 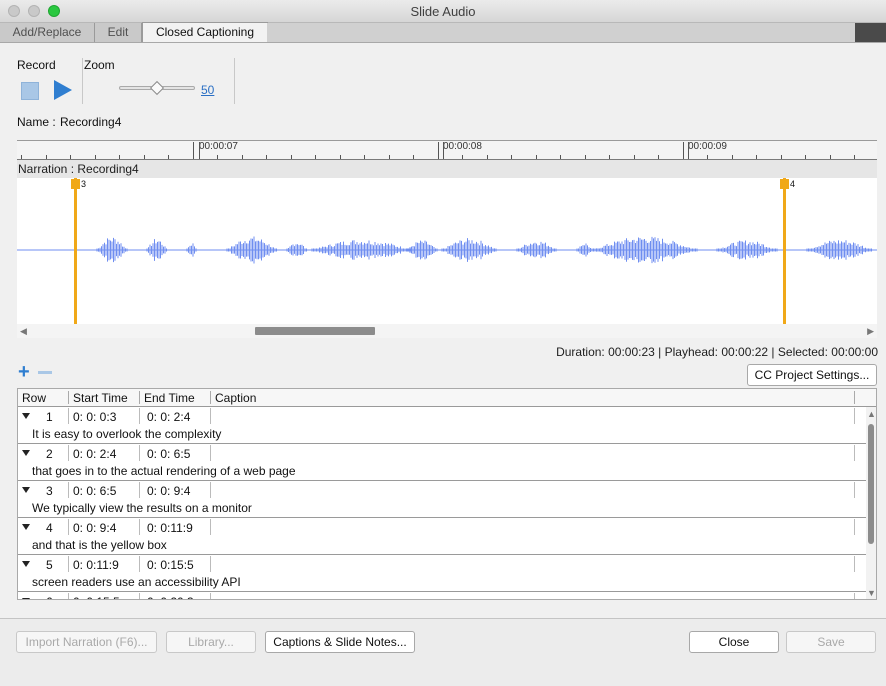 I want to click on name-label: Name :, so click(x=36, y=122).